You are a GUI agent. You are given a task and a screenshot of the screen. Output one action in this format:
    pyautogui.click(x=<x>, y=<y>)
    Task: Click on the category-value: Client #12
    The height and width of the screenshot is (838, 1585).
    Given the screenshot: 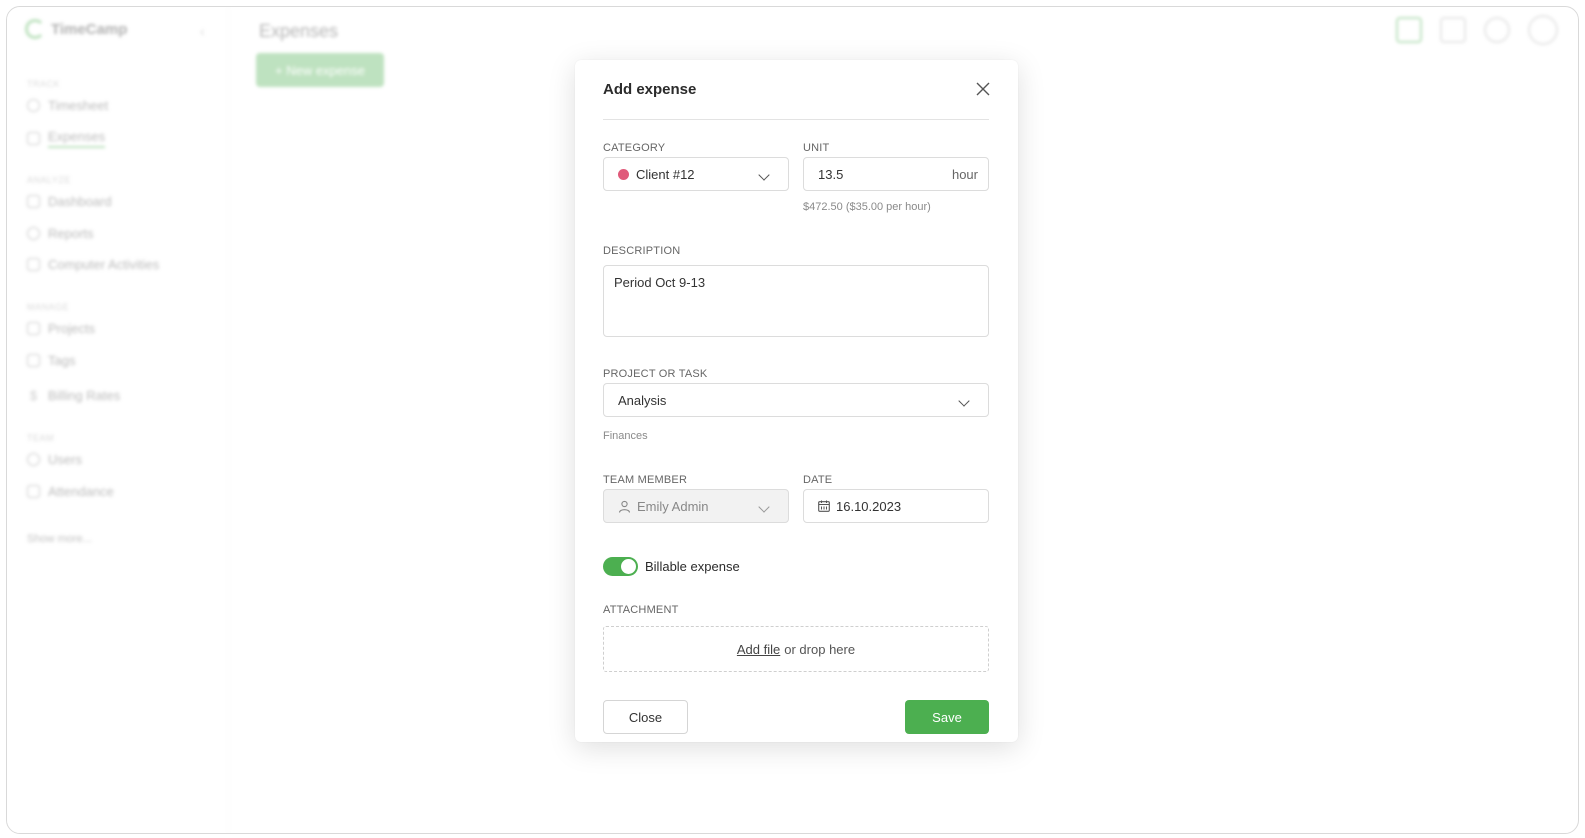 What is the action you would take?
    pyautogui.click(x=665, y=174)
    